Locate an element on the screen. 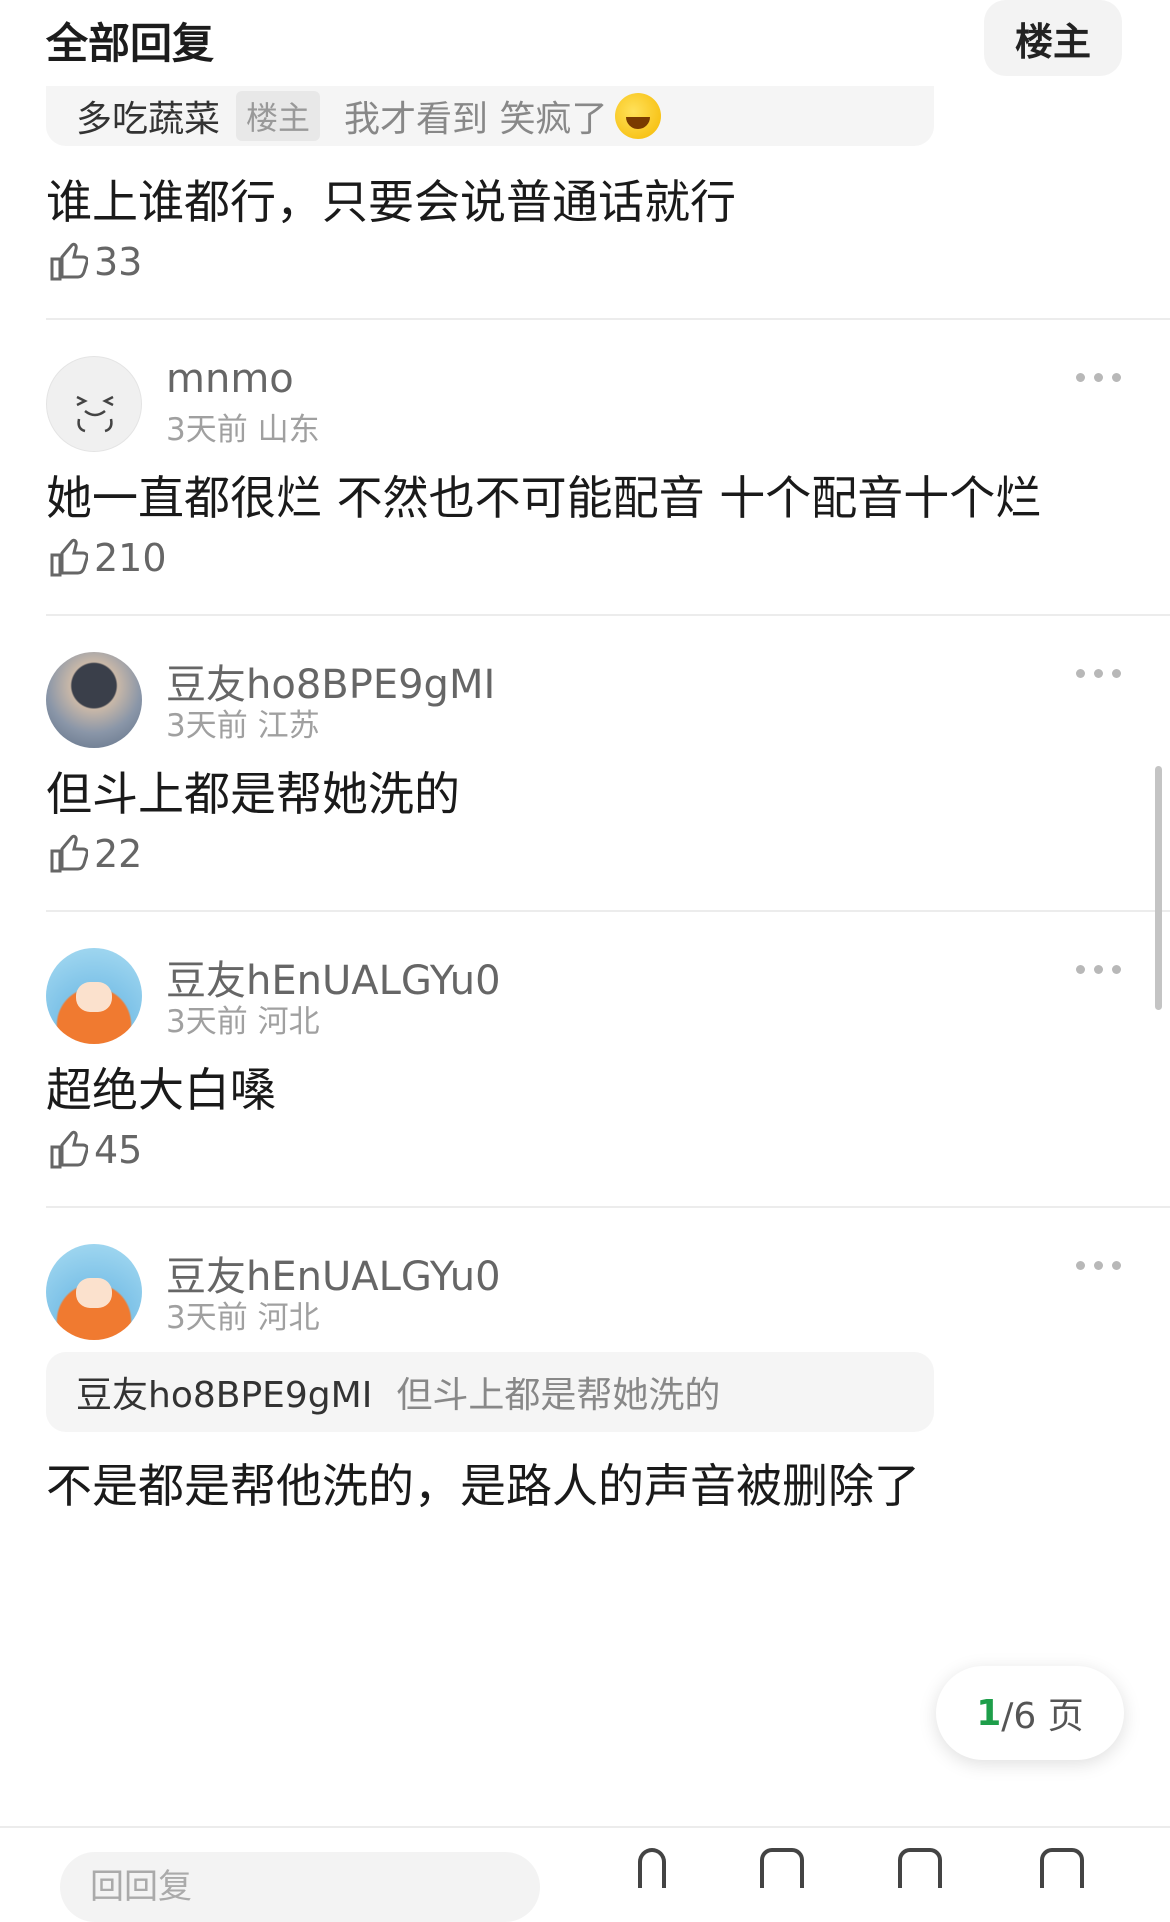 The width and height of the screenshot is (1170, 1922). like-button: 210 is located at coordinates (107, 558).